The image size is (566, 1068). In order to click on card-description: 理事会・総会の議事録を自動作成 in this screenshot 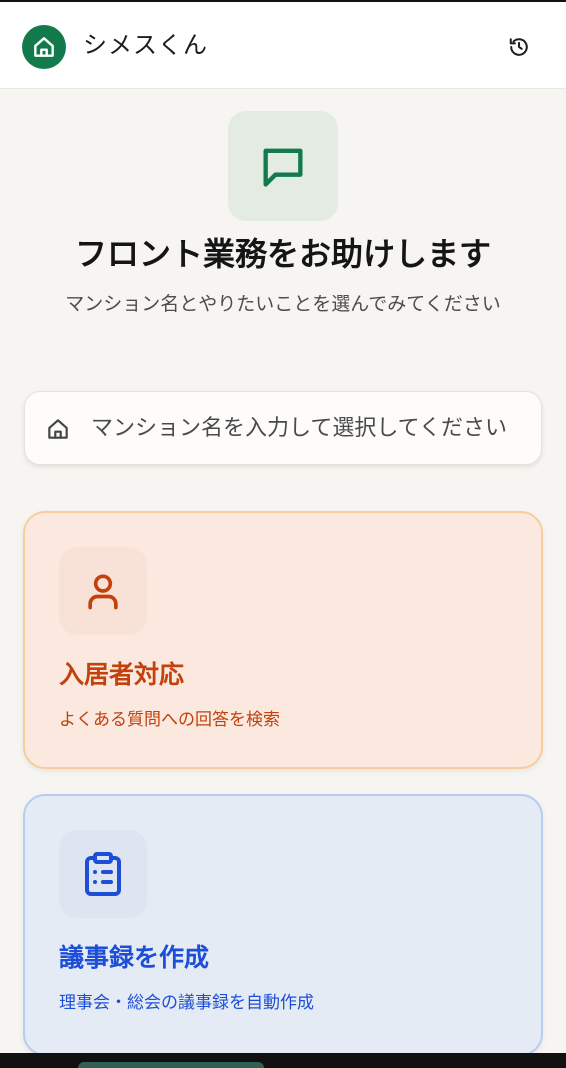, I will do `click(186, 1003)`.